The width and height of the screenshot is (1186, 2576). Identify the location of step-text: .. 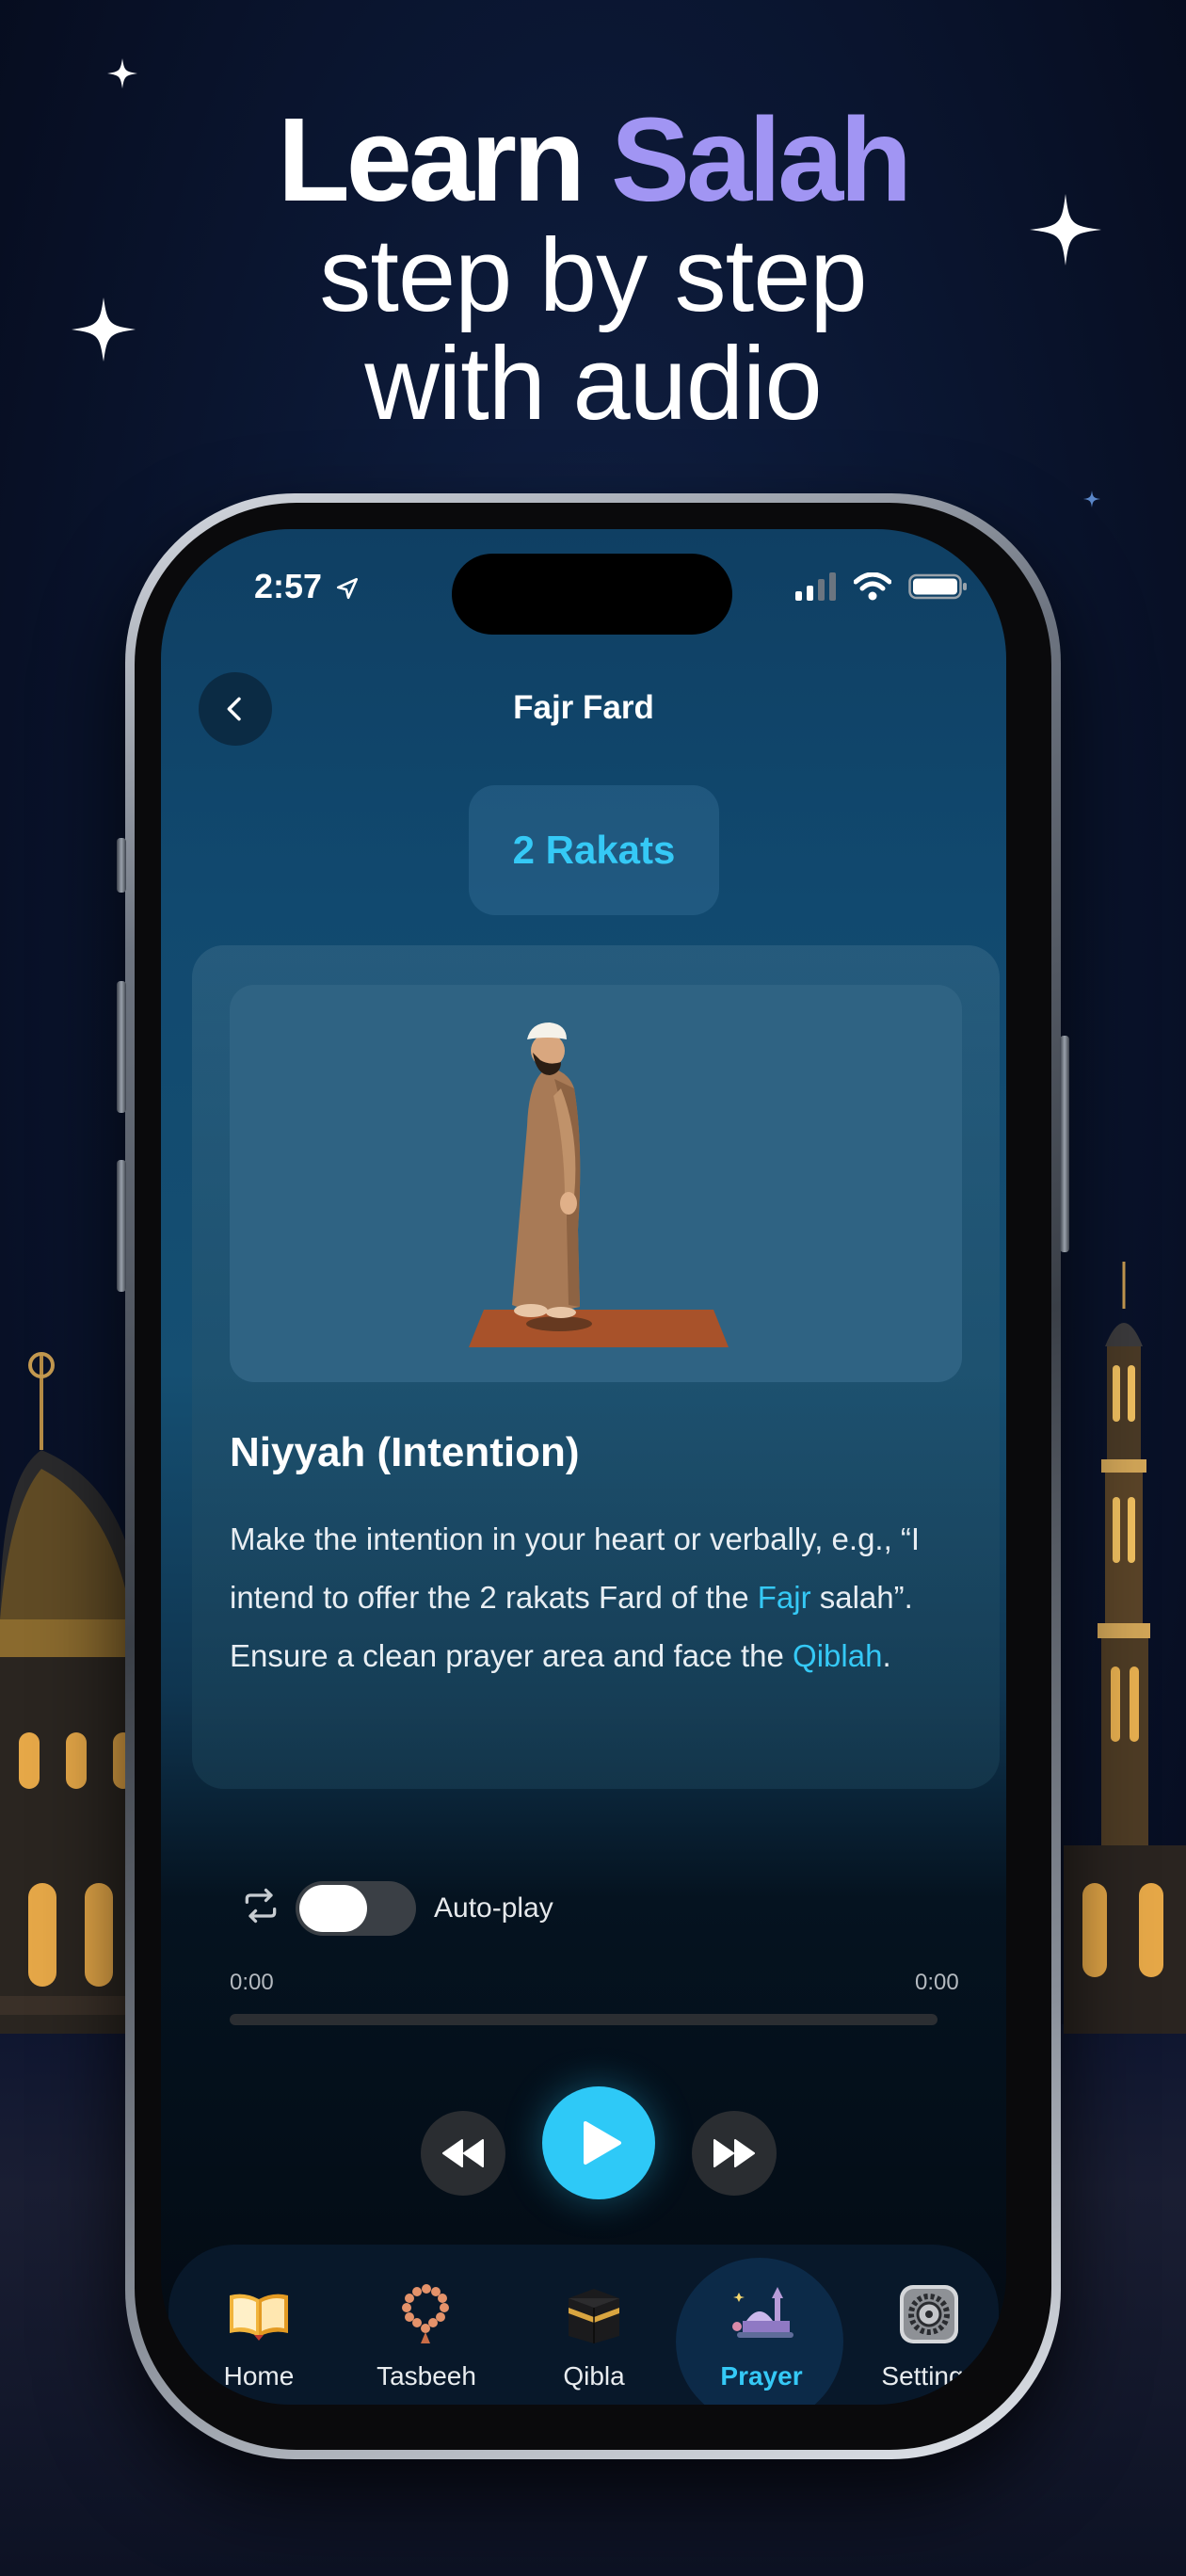
(886, 1655).